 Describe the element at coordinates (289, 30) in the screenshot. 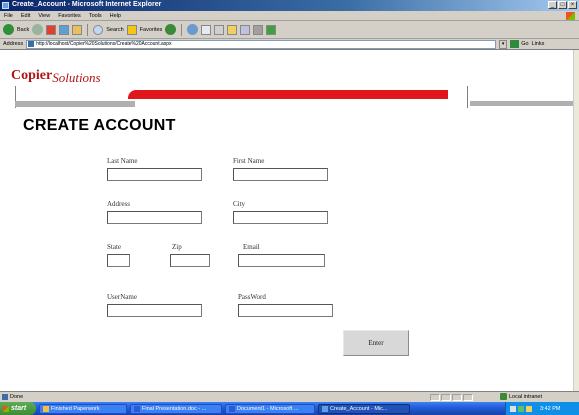

I see `toolbar: Back Search Favorites` at that location.